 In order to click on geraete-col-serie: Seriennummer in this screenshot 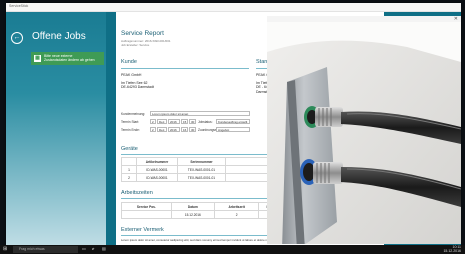, I will do `click(201, 161)`.